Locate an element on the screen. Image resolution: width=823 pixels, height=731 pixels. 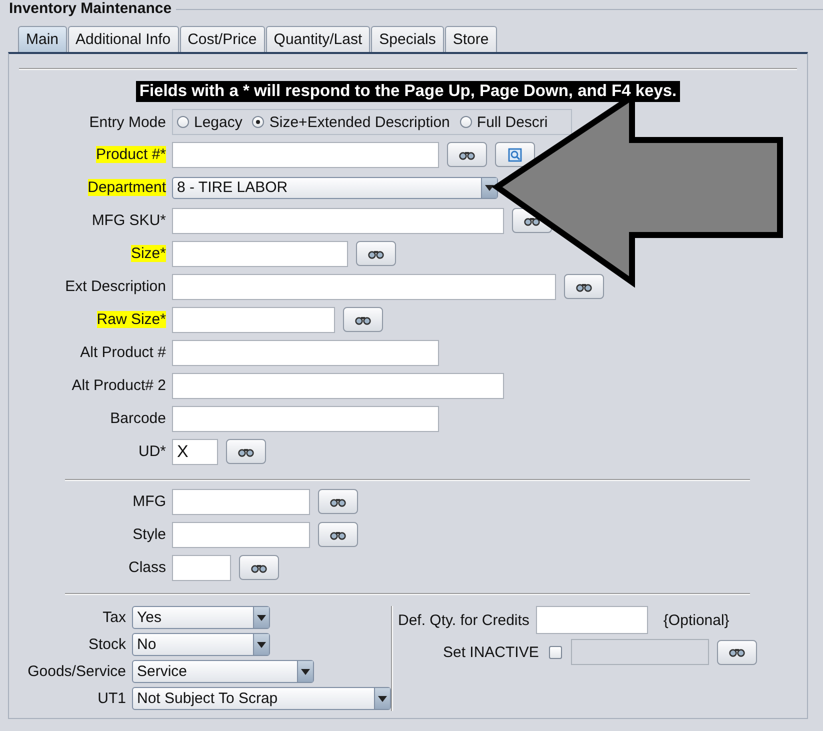
field-label: Style is located at coordinates (149, 534).